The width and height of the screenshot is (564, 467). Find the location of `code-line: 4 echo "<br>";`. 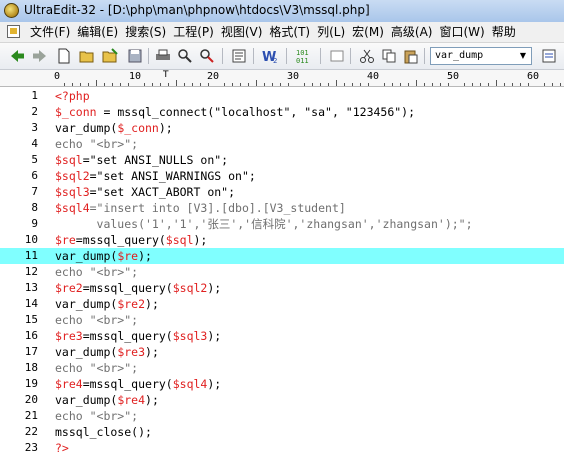

code-line: 4 echo "<br>"; is located at coordinates (282, 144).